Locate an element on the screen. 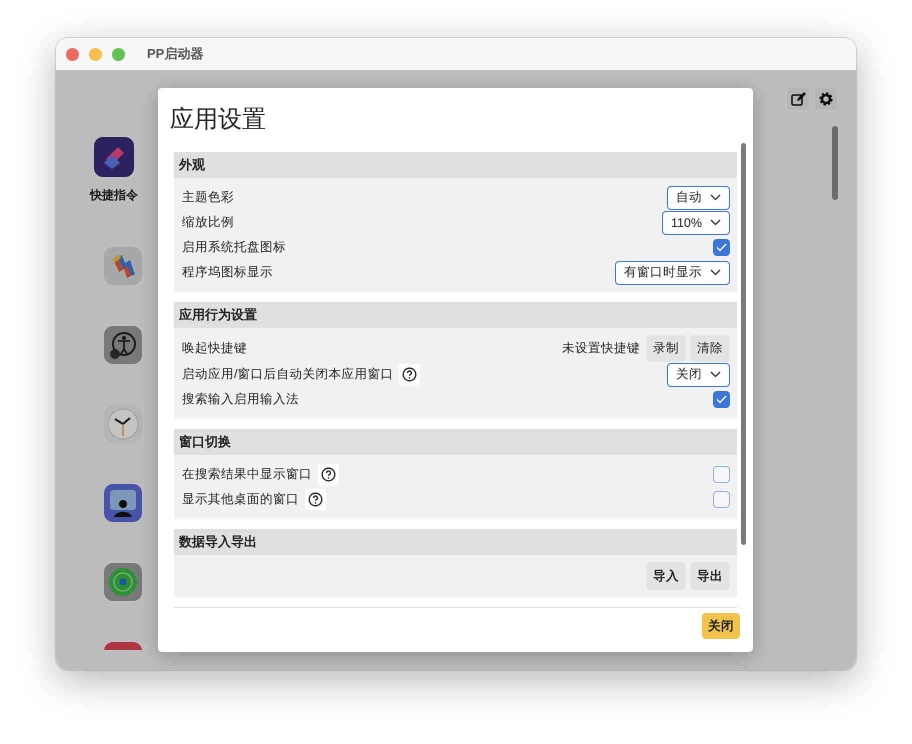 Image resolution: width=912 pixels, height=744 pixels. select-dropdown: 关闭 is located at coordinates (698, 374).